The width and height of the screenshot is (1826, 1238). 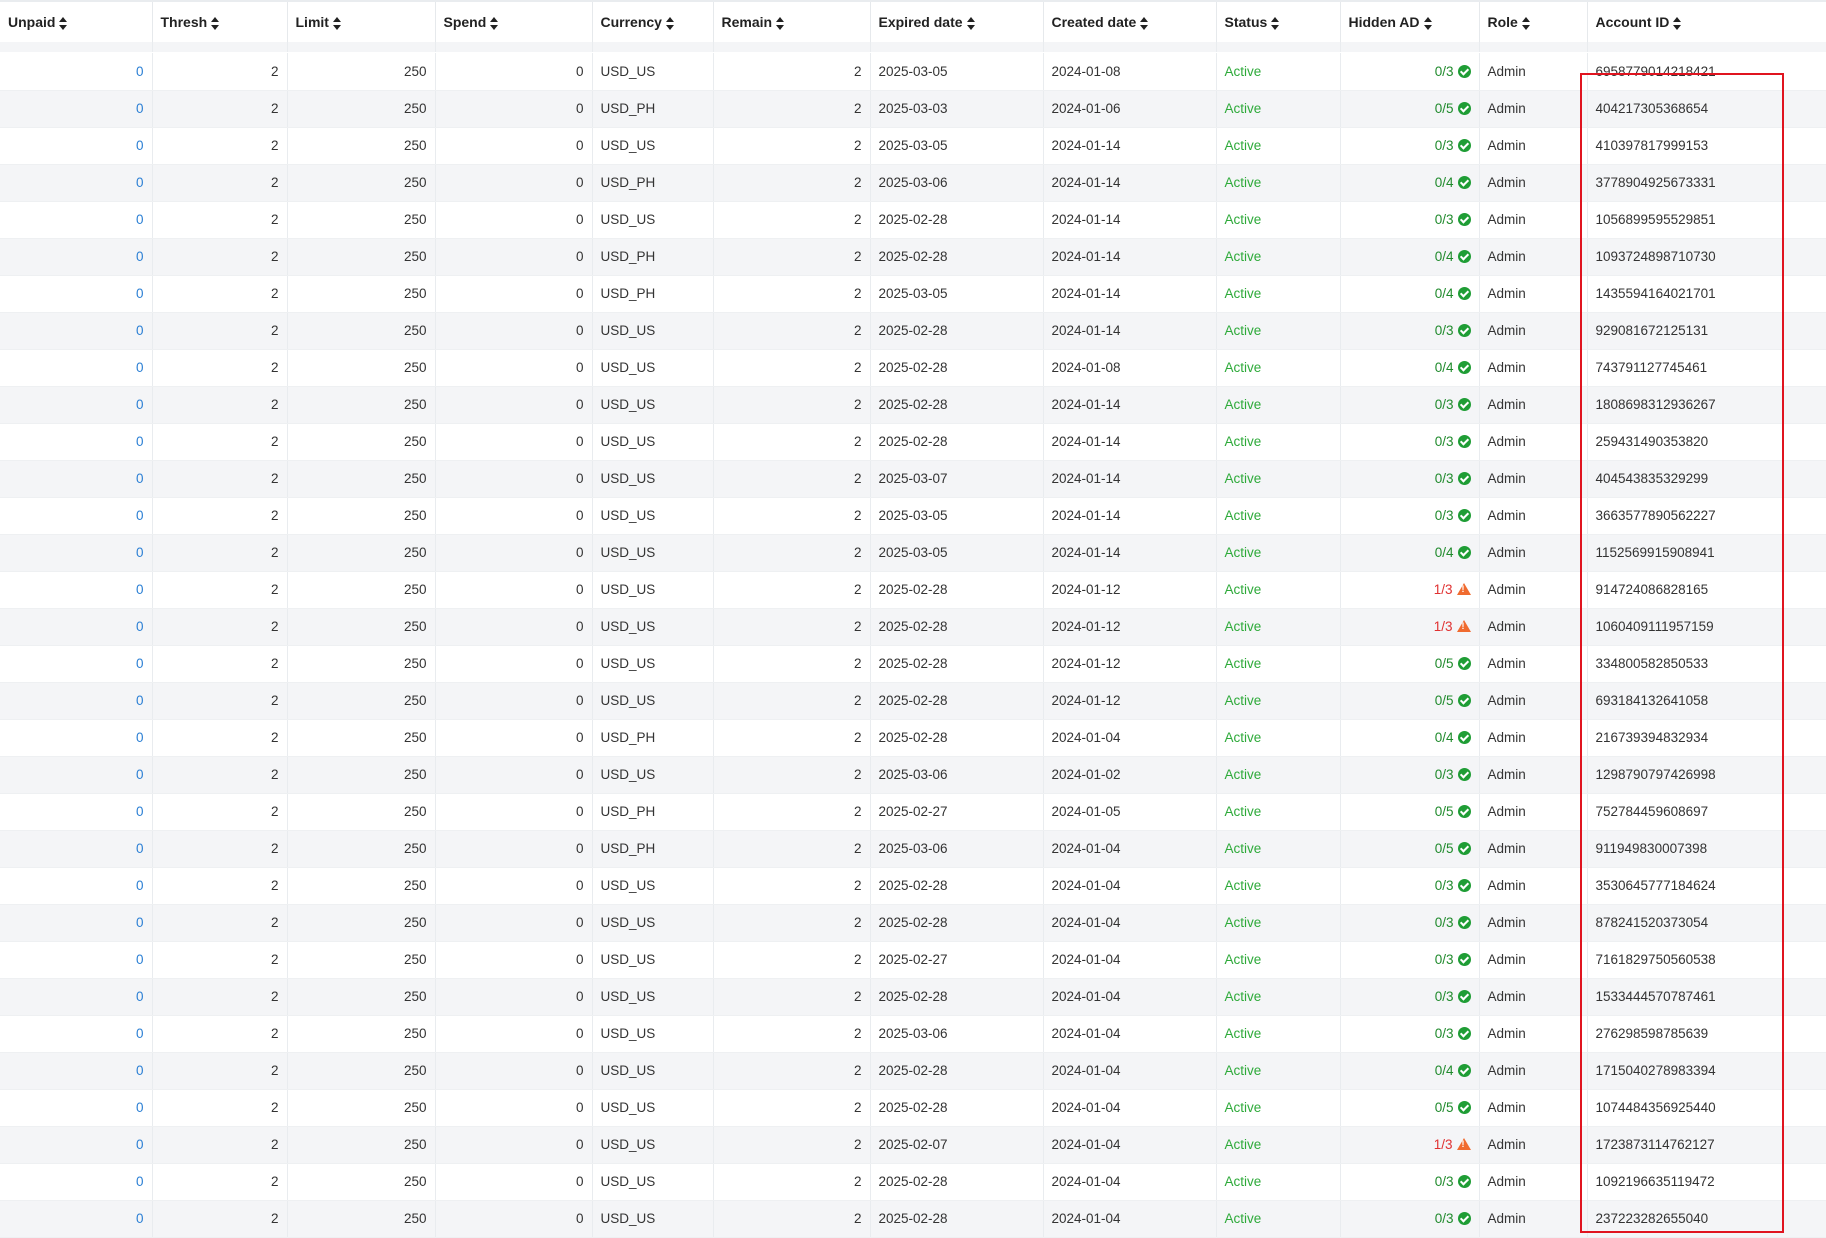 What do you see at coordinates (76, 22) in the screenshot?
I see `column-header-unpaid: Unpaid` at bounding box center [76, 22].